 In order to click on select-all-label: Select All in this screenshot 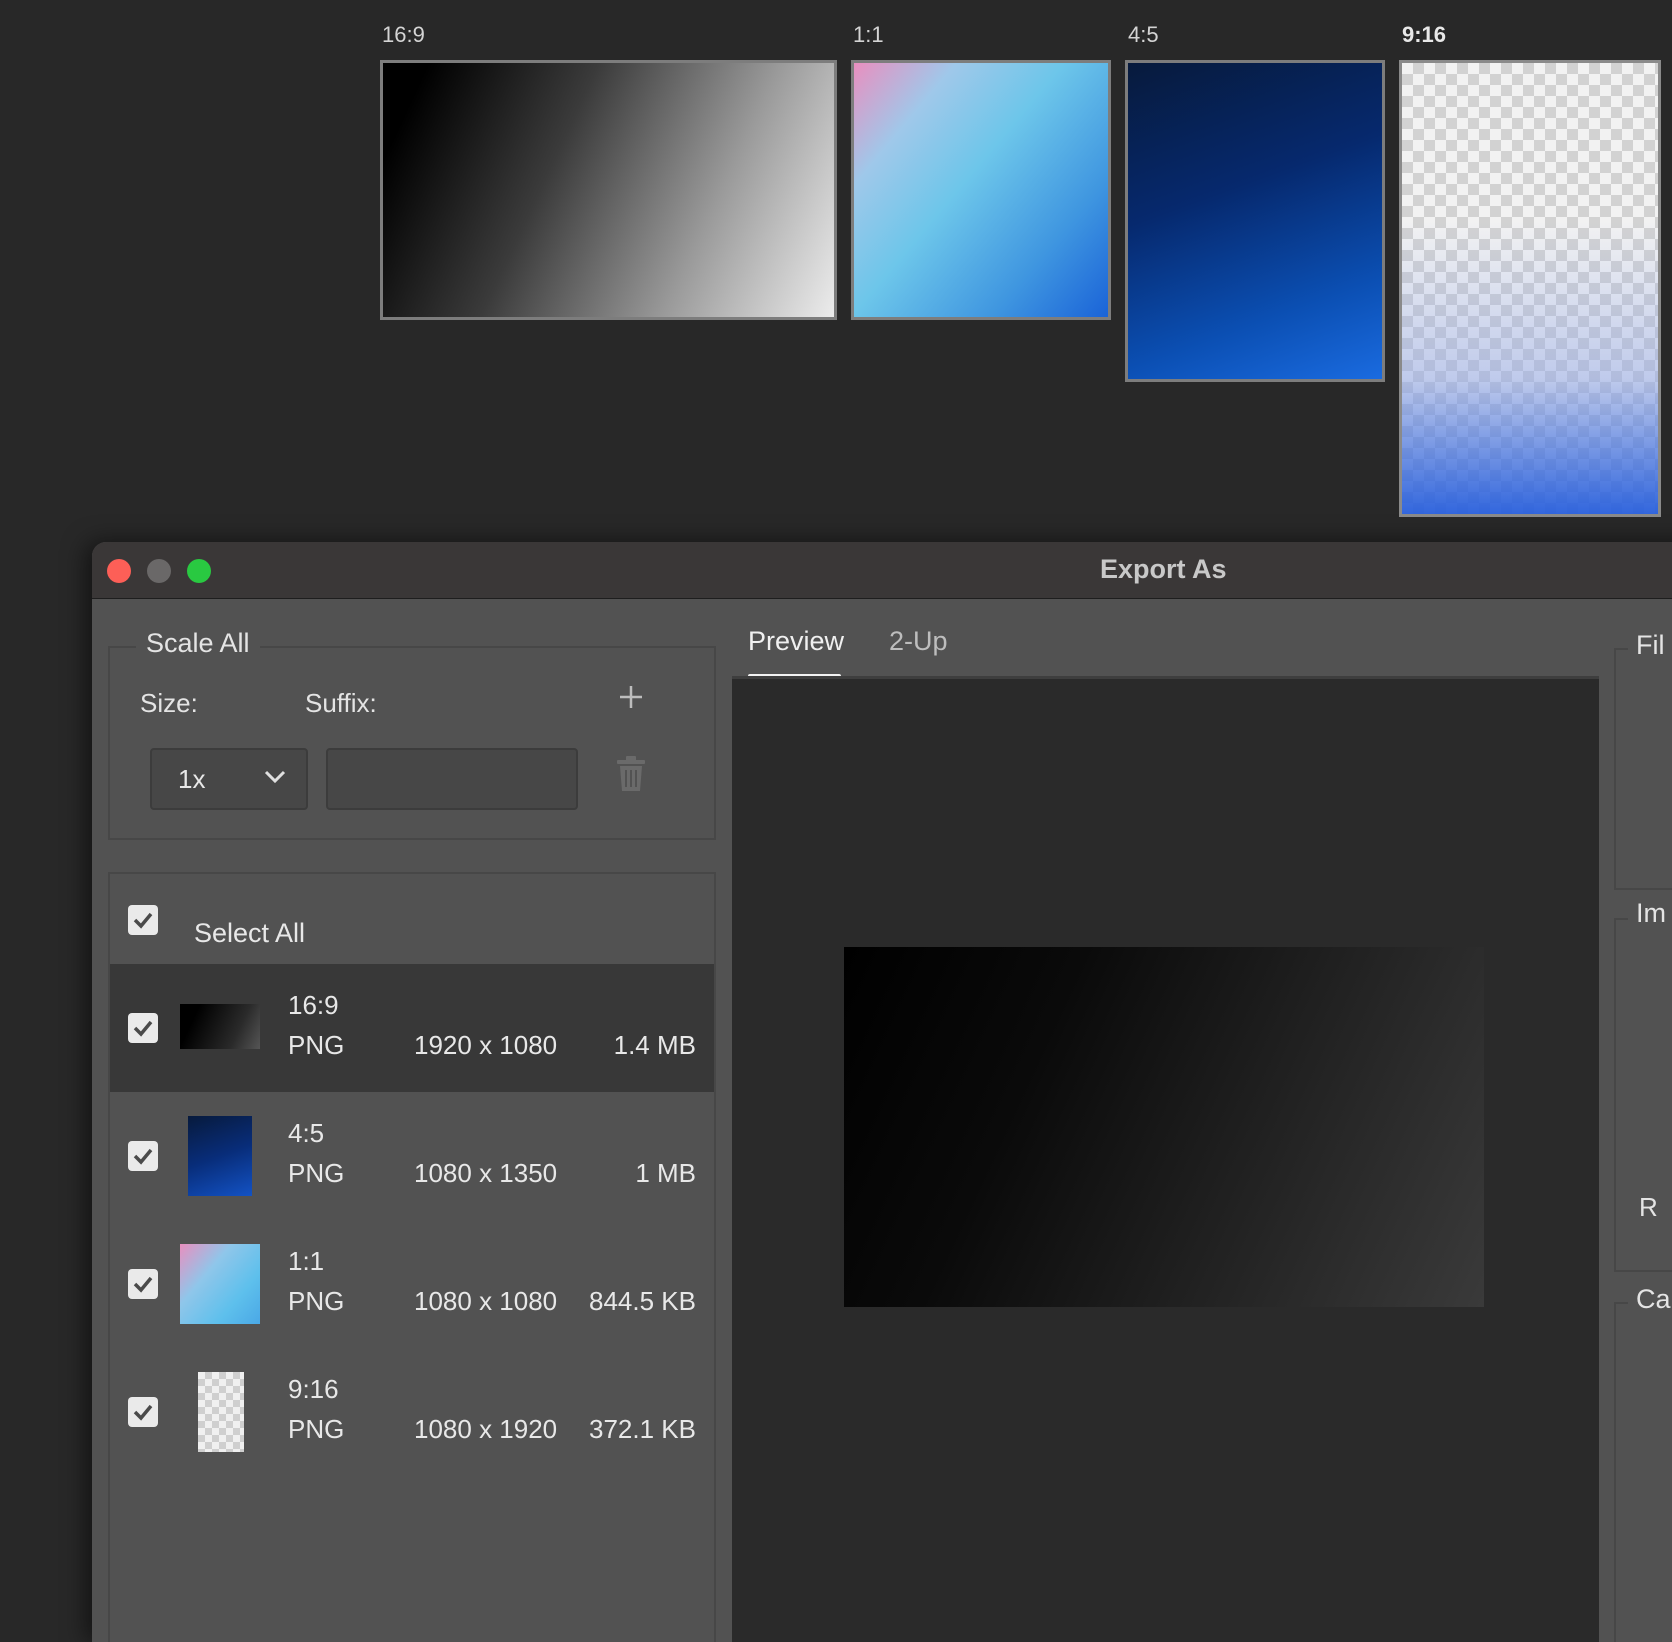, I will do `click(249, 933)`.